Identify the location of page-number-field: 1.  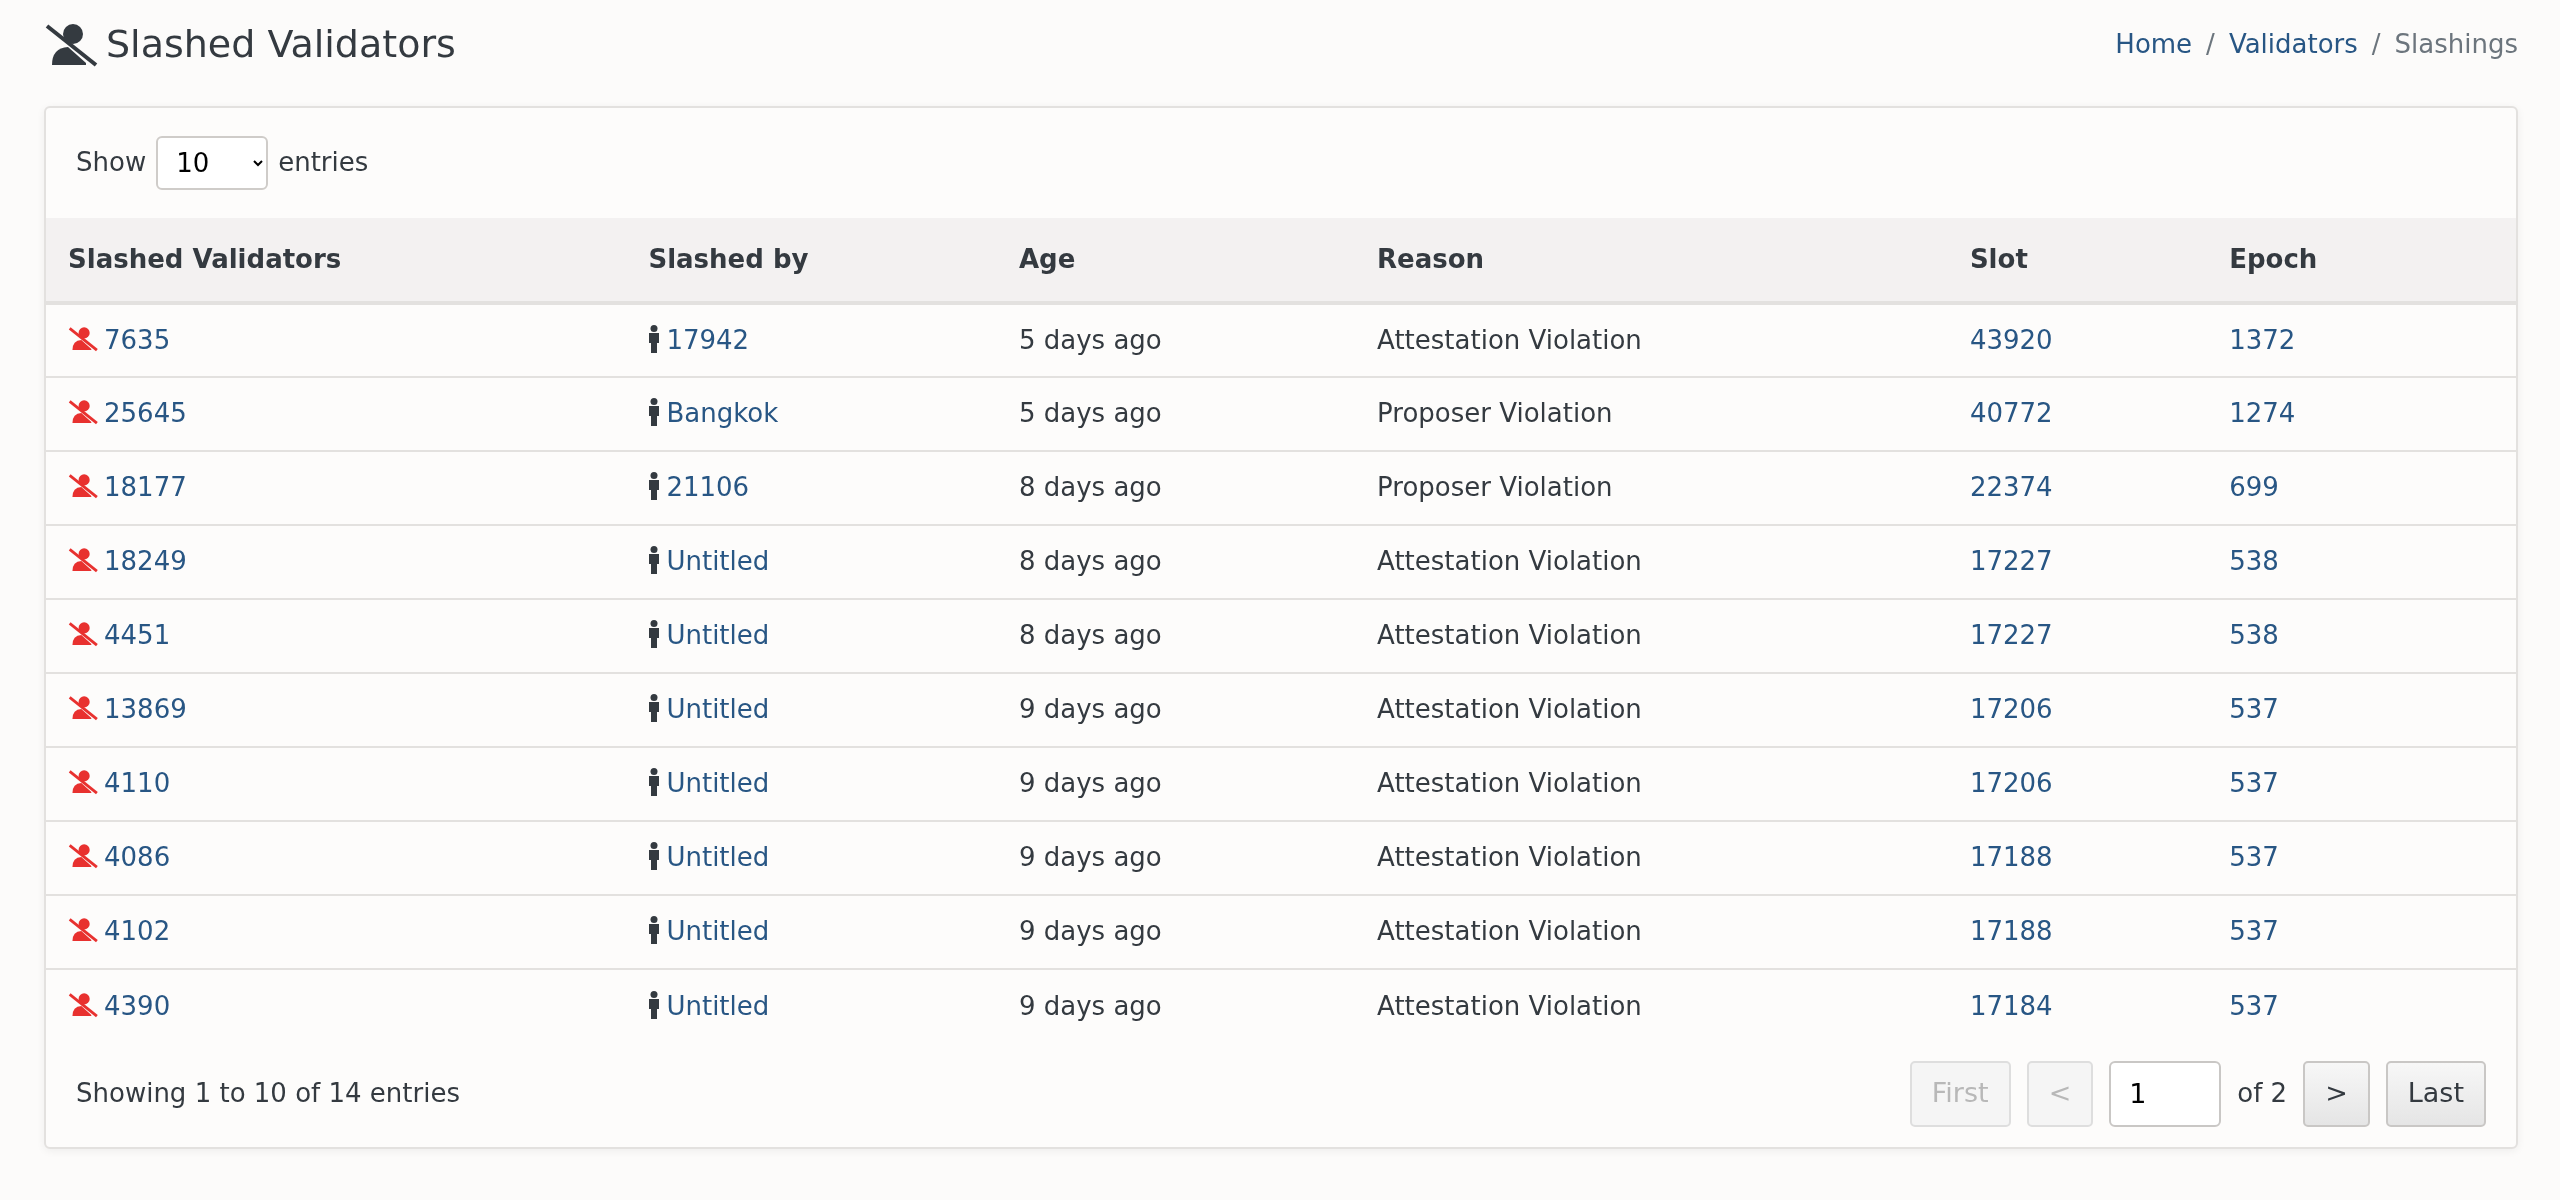
(2165, 1093).